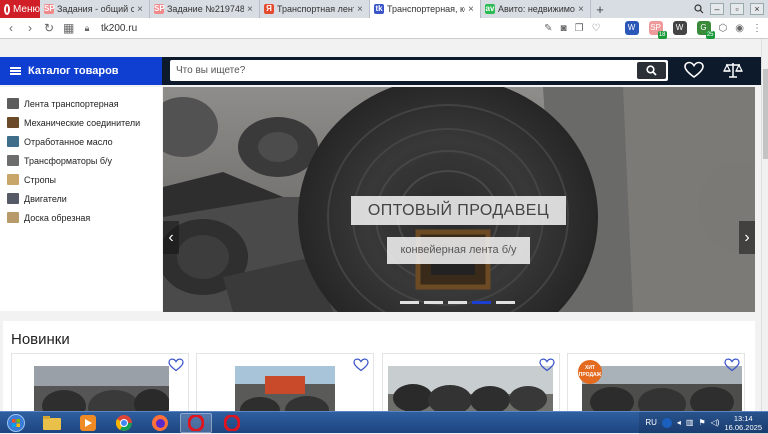 The height and width of the screenshot is (434, 768). Describe the element at coordinates (739, 28) in the screenshot. I see `account-icon: ◉` at that location.